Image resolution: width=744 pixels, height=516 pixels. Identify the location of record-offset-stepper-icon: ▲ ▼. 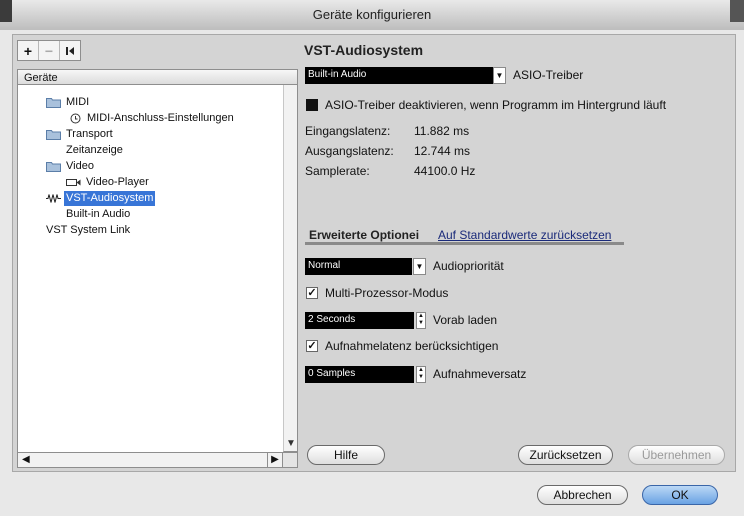
(421, 374).